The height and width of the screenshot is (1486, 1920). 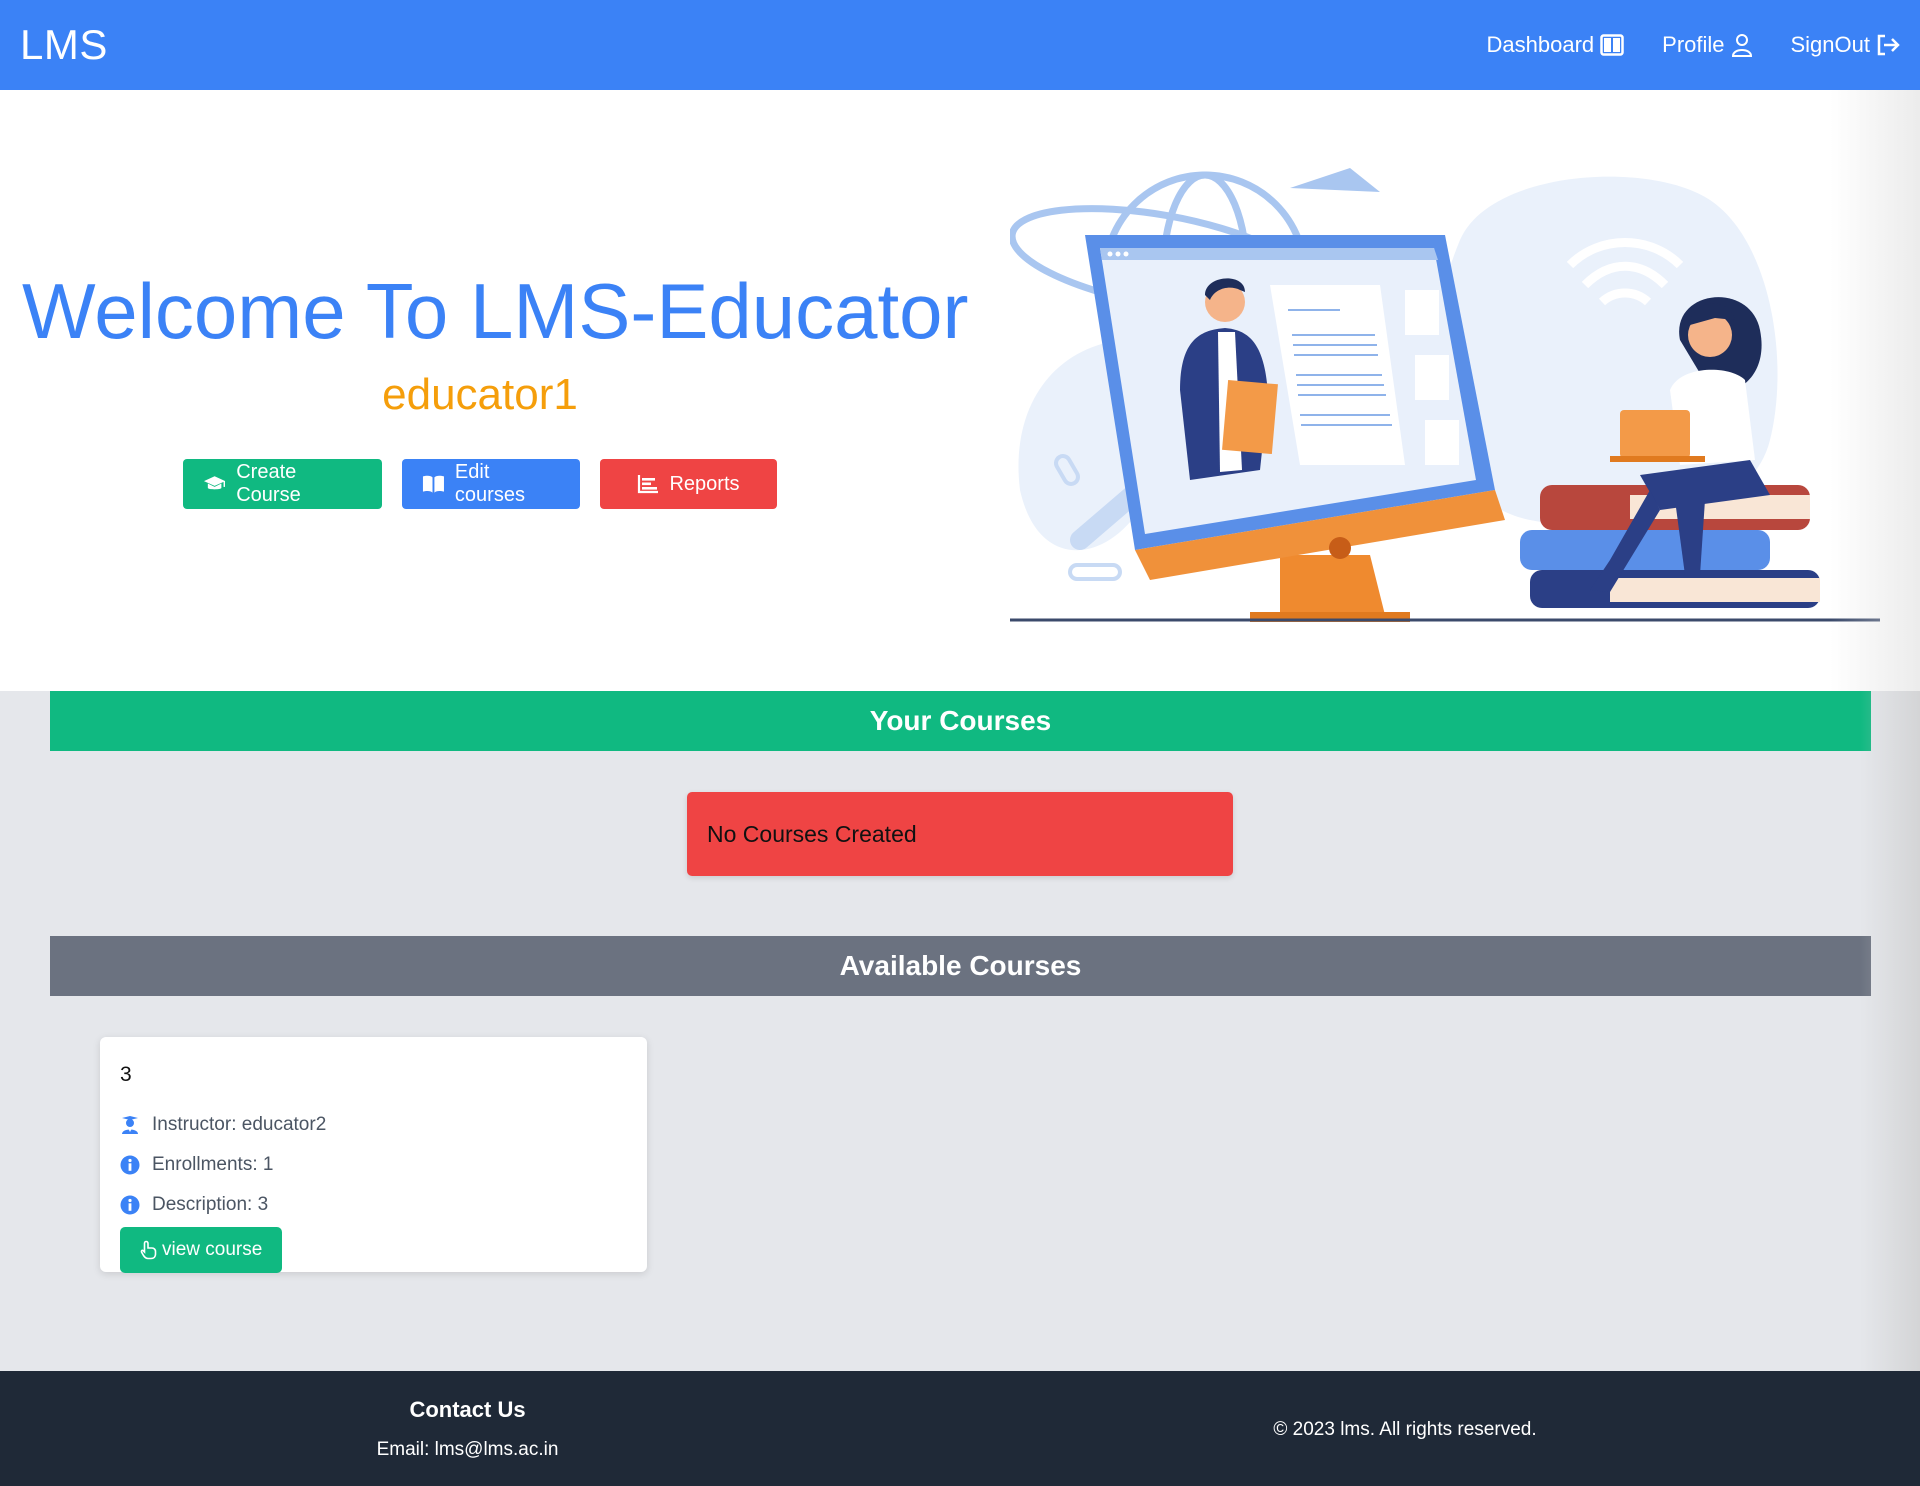 What do you see at coordinates (467, 1409) in the screenshot?
I see `footer-contact-title: Contact Us` at bounding box center [467, 1409].